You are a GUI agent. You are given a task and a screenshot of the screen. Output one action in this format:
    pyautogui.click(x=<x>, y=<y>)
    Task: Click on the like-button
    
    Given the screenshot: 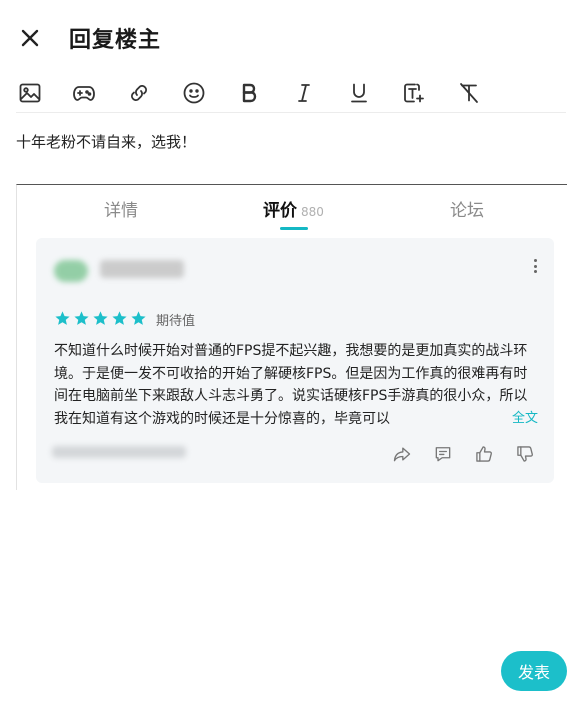 What is the action you would take?
    pyautogui.click(x=484, y=454)
    